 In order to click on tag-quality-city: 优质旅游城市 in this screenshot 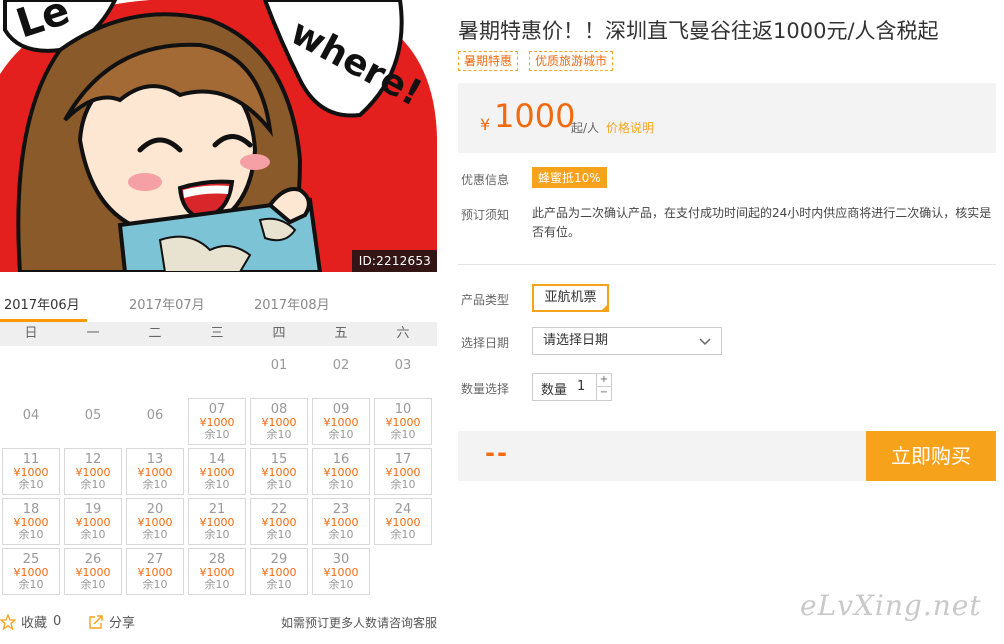, I will do `click(571, 61)`.